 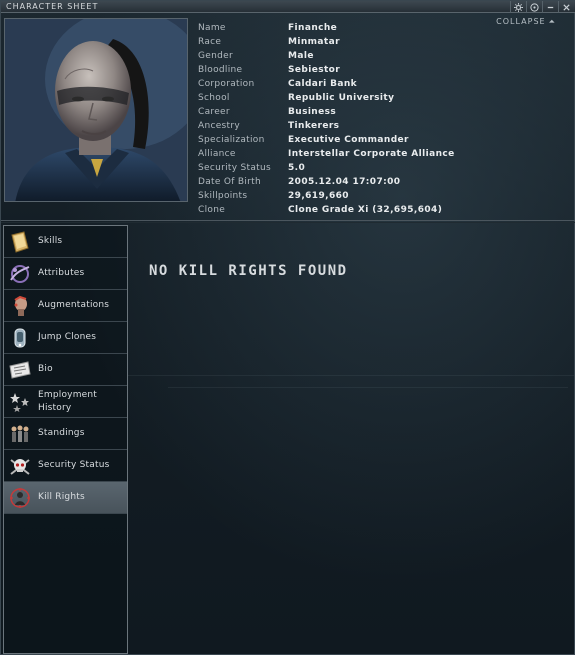 I want to click on info-value: 5.0, so click(x=297, y=168).